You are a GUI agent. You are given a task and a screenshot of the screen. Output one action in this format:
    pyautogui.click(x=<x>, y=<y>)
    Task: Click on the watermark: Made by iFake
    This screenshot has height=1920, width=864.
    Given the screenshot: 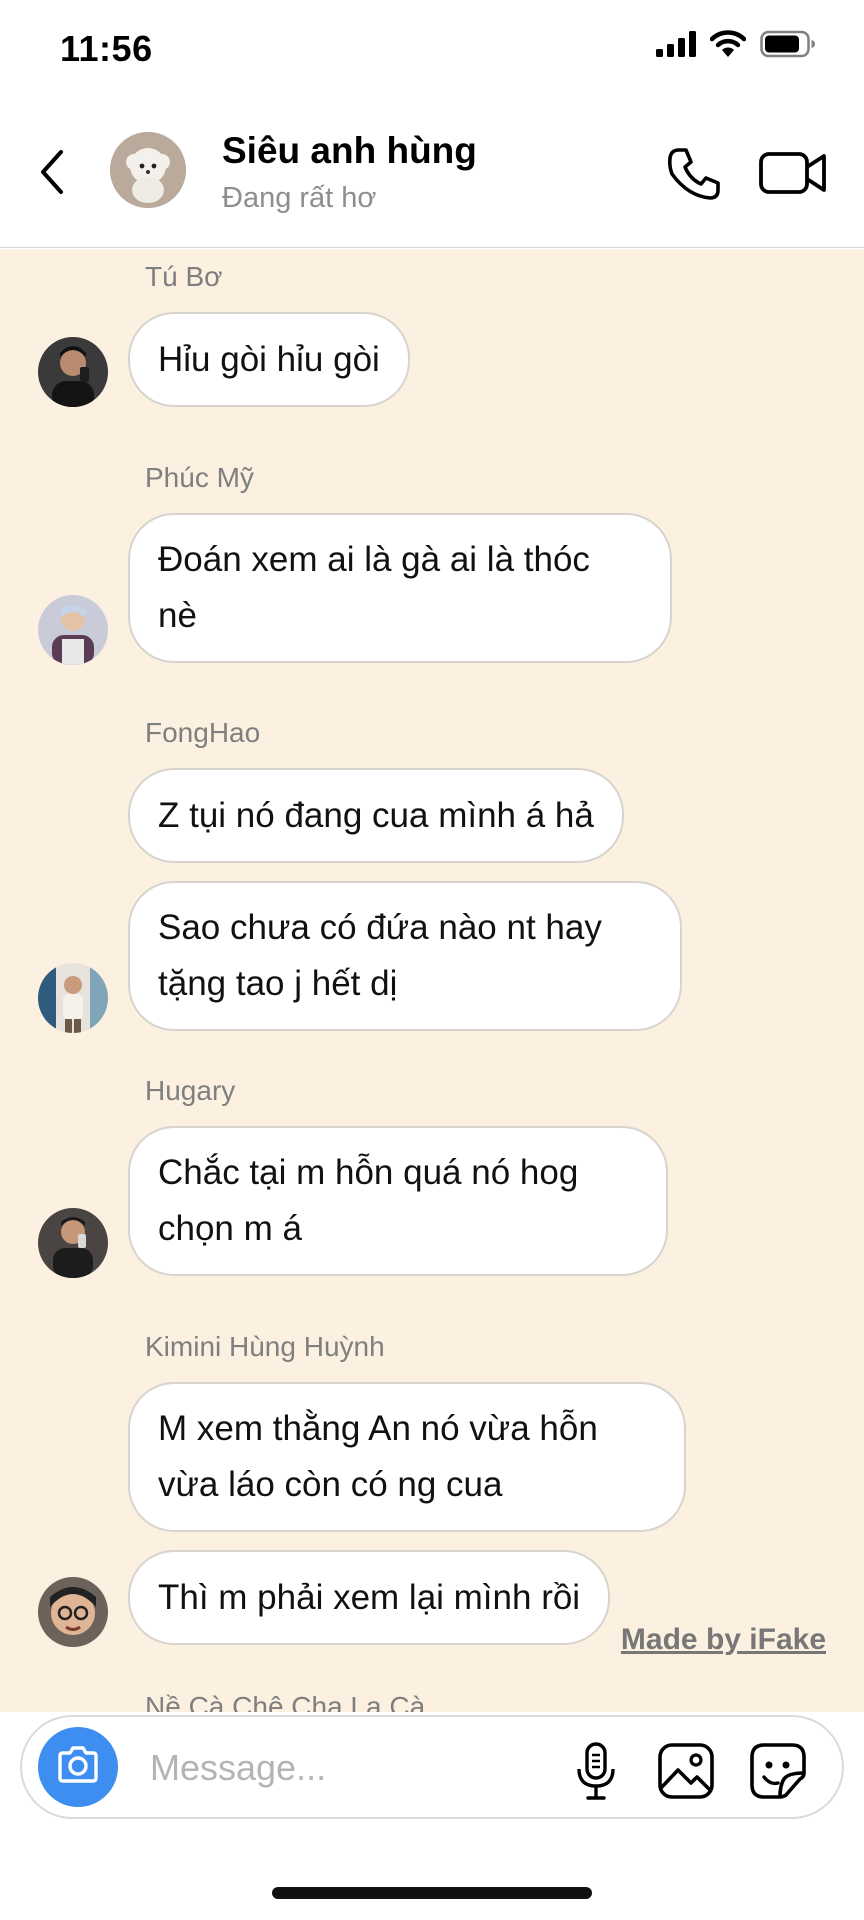 What is the action you would take?
    pyautogui.click(x=723, y=1639)
    